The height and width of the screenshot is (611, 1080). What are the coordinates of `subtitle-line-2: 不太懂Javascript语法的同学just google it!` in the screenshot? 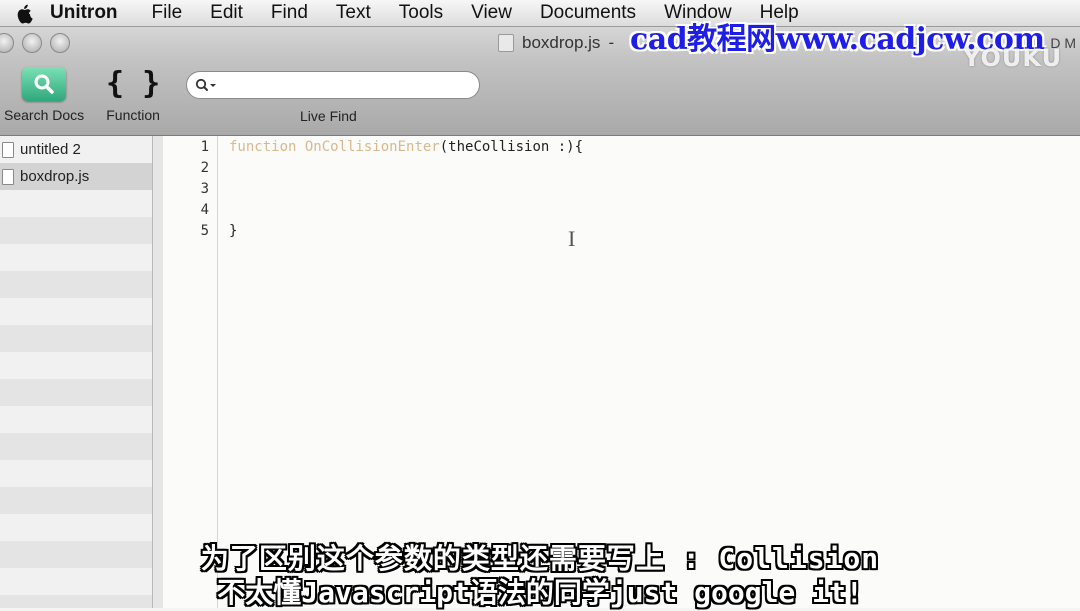 It's located at (540, 592).